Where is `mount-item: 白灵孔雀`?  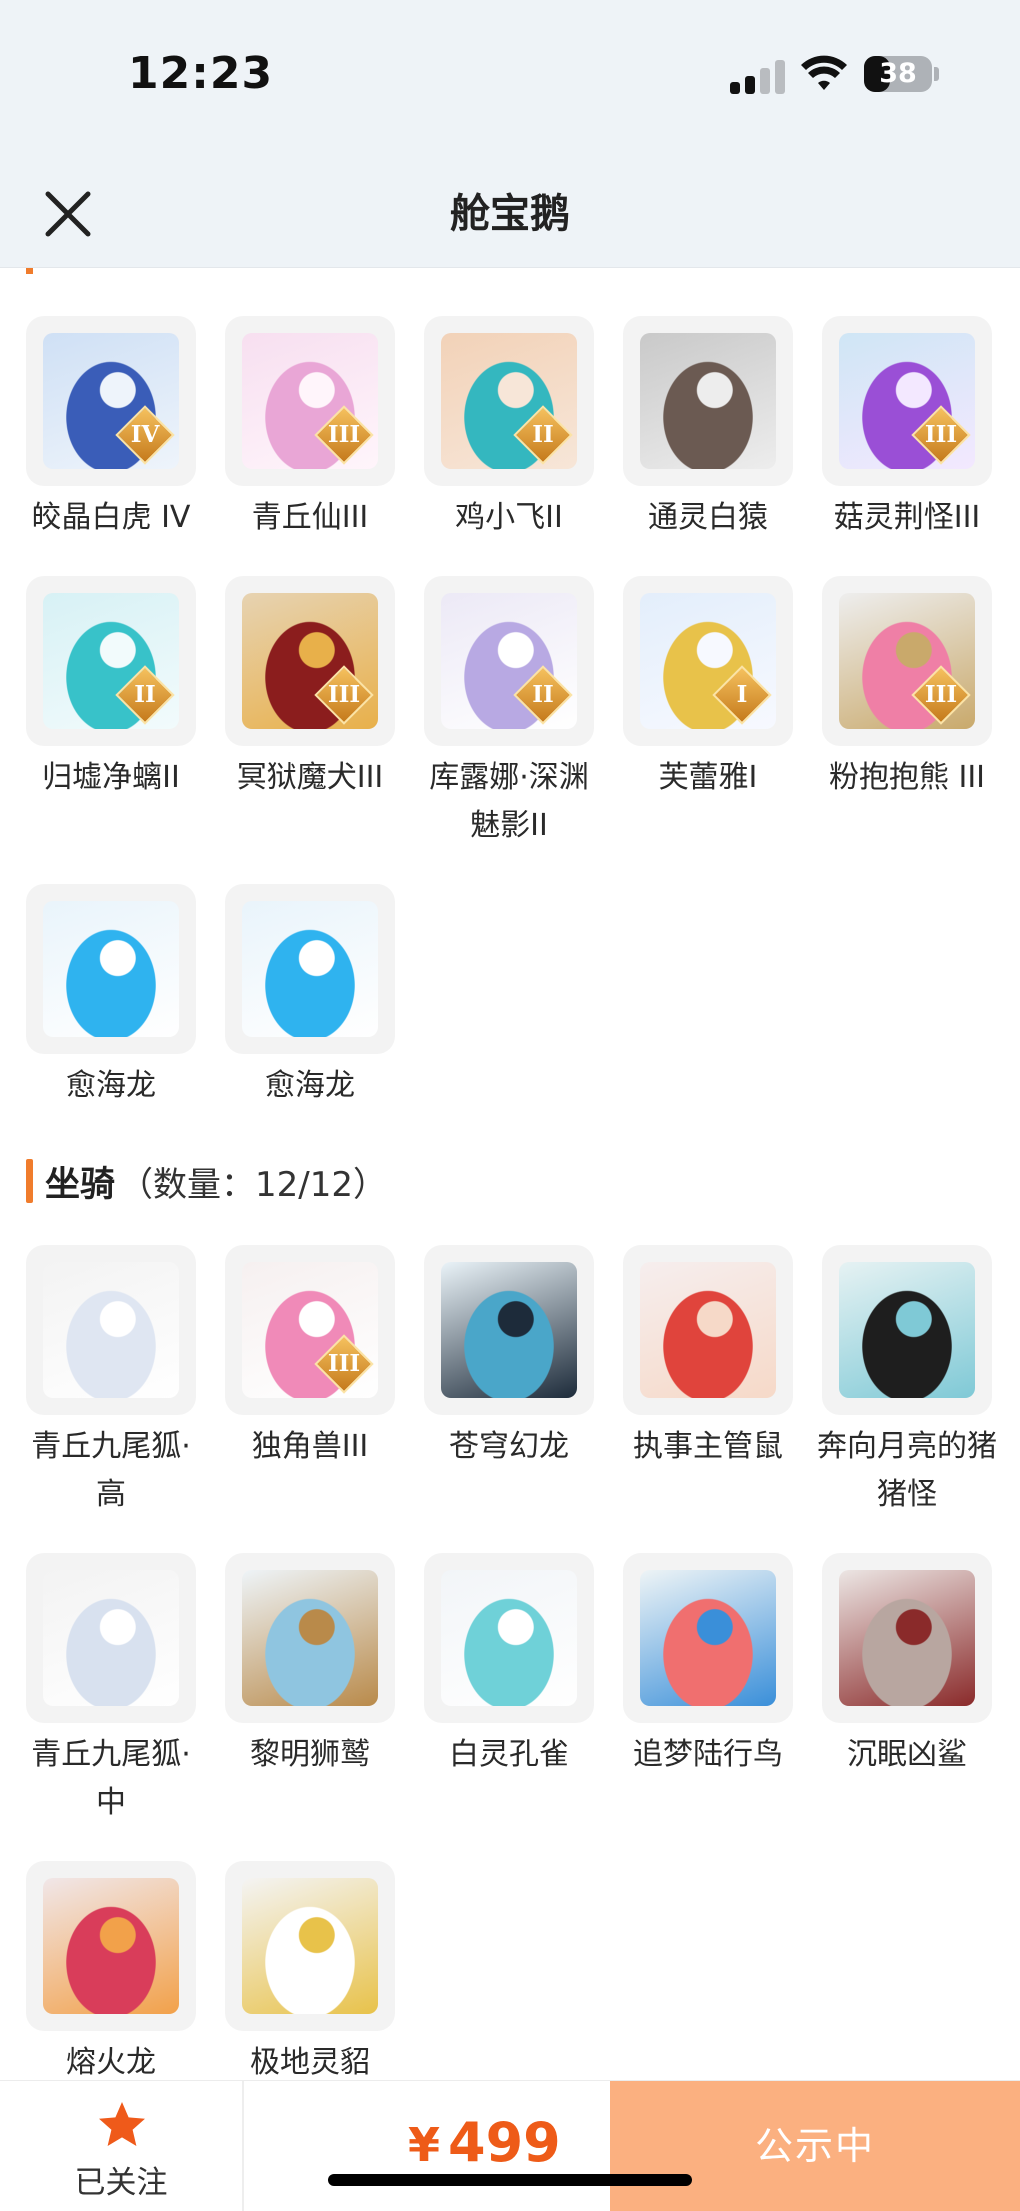 mount-item: 白灵孔雀 is located at coordinates (509, 1690).